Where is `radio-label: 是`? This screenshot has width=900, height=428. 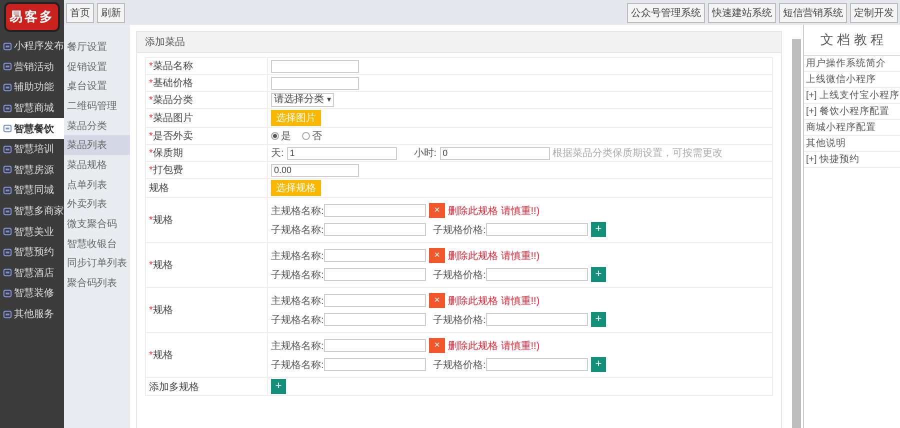 radio-label: 是 is located at coordinates (286, 136).